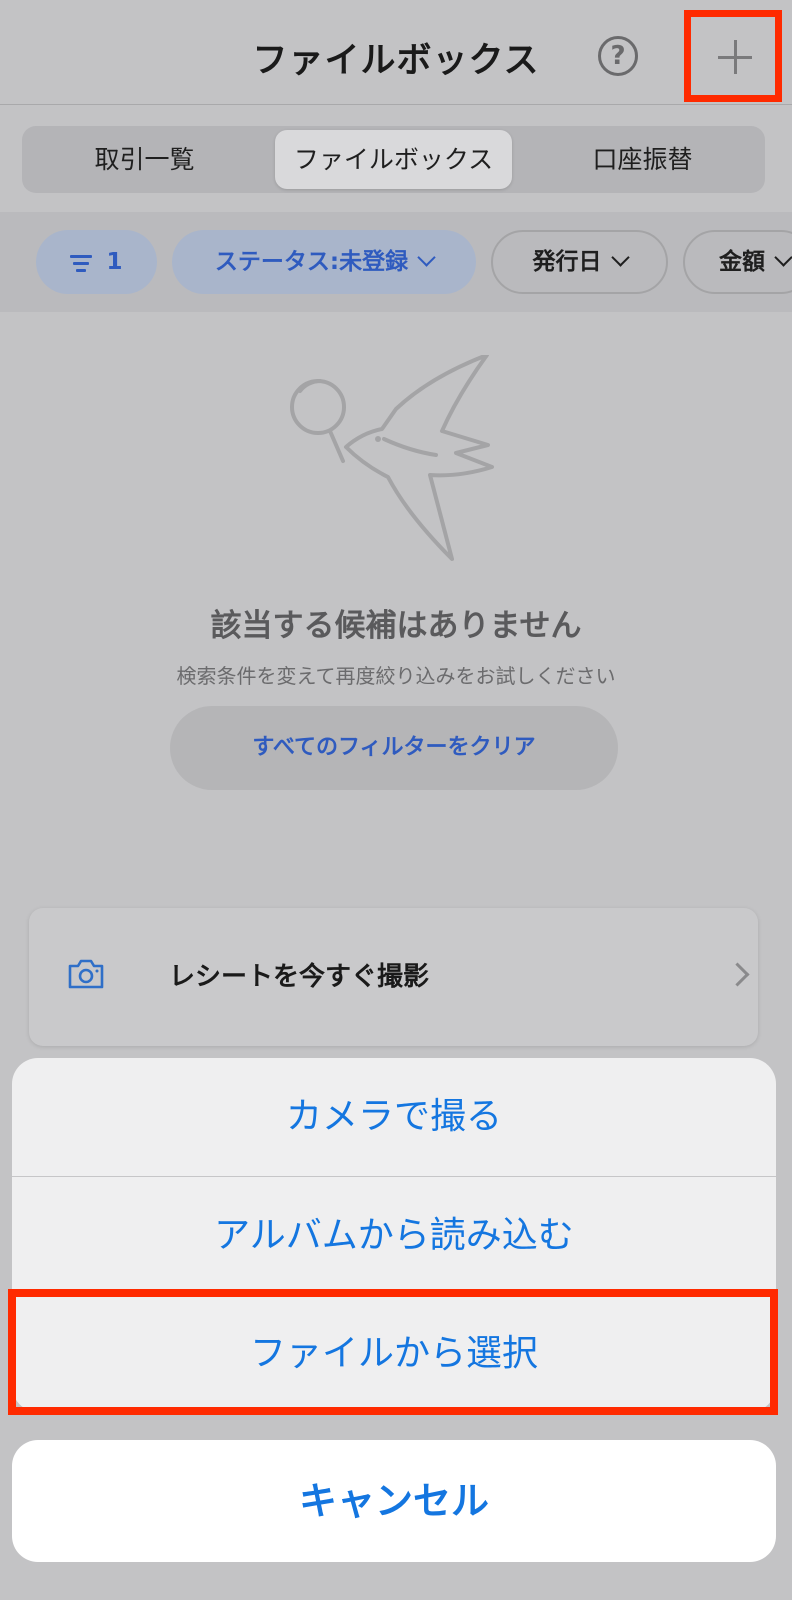  Describe the element at coordinates (86, 974) in the screenshot. I see `camera-icon` at that location.